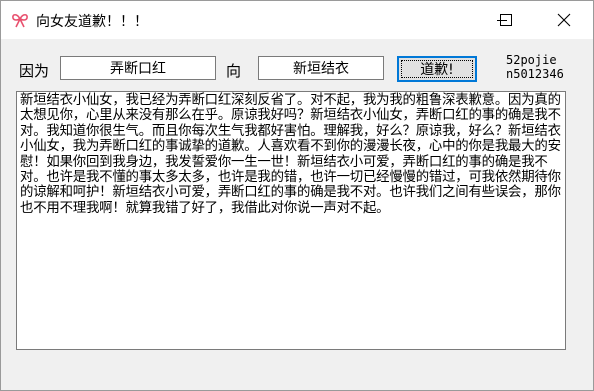 The width and height of the screenshot is (594, 391). I want to click on maximize-icon, so click(506, 20).